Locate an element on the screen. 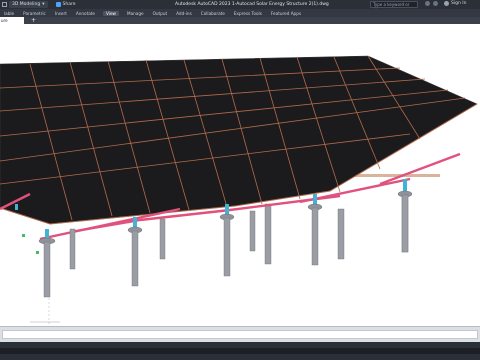 The width and height of the screenshot is (480, 360). status-bar is located at coordinates (240, 351).